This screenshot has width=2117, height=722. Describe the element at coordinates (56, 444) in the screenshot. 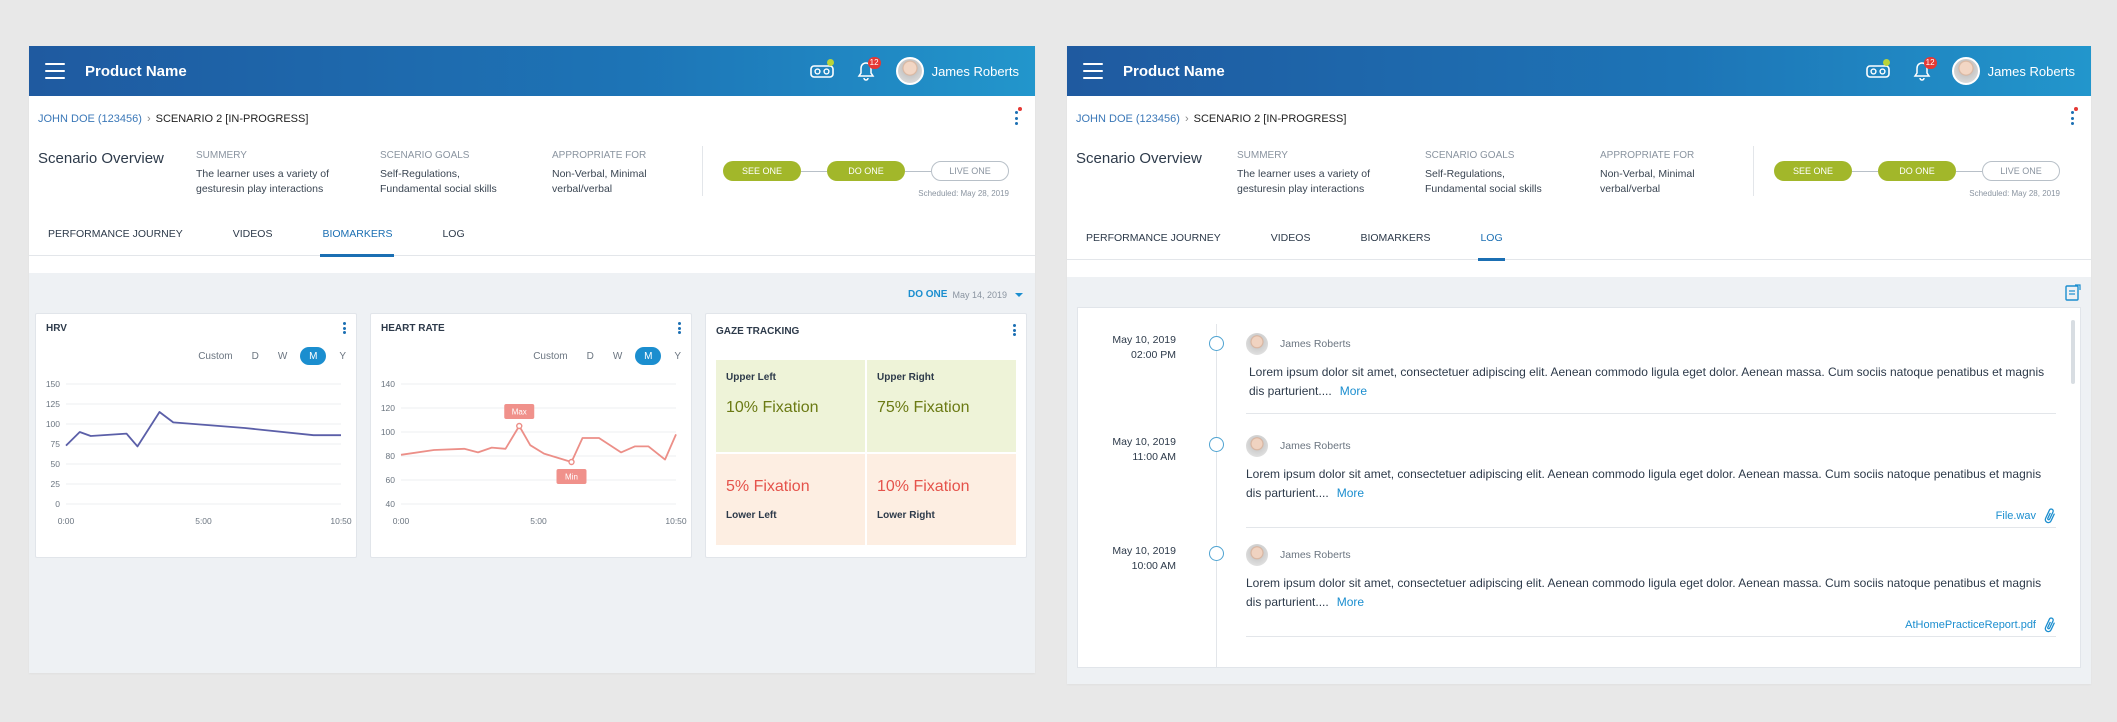

I see `y-tick-label: 75` at that location.